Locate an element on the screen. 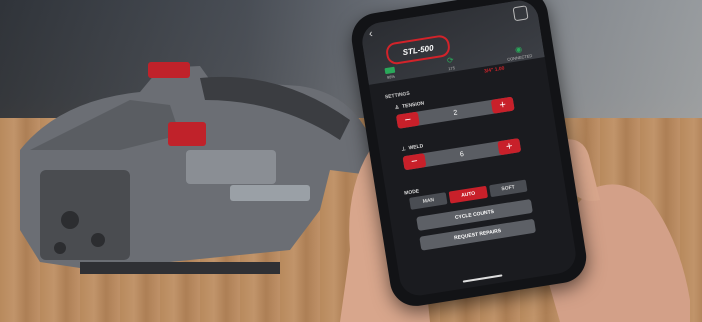 This screenshot has height=322, width=702. weld-label: WELD is located at coordinates (416, 147).